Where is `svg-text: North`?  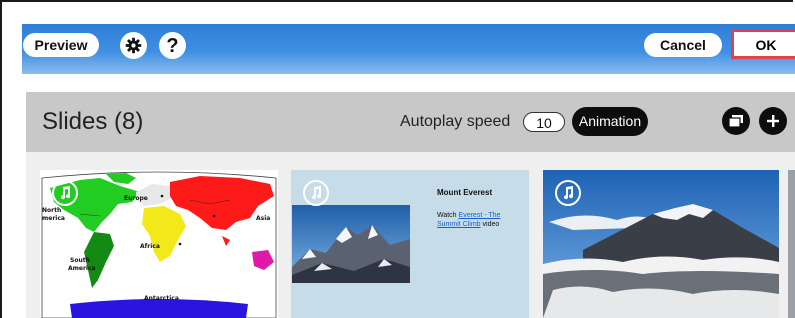 svg-text: North is located at coordinates (51, 210).